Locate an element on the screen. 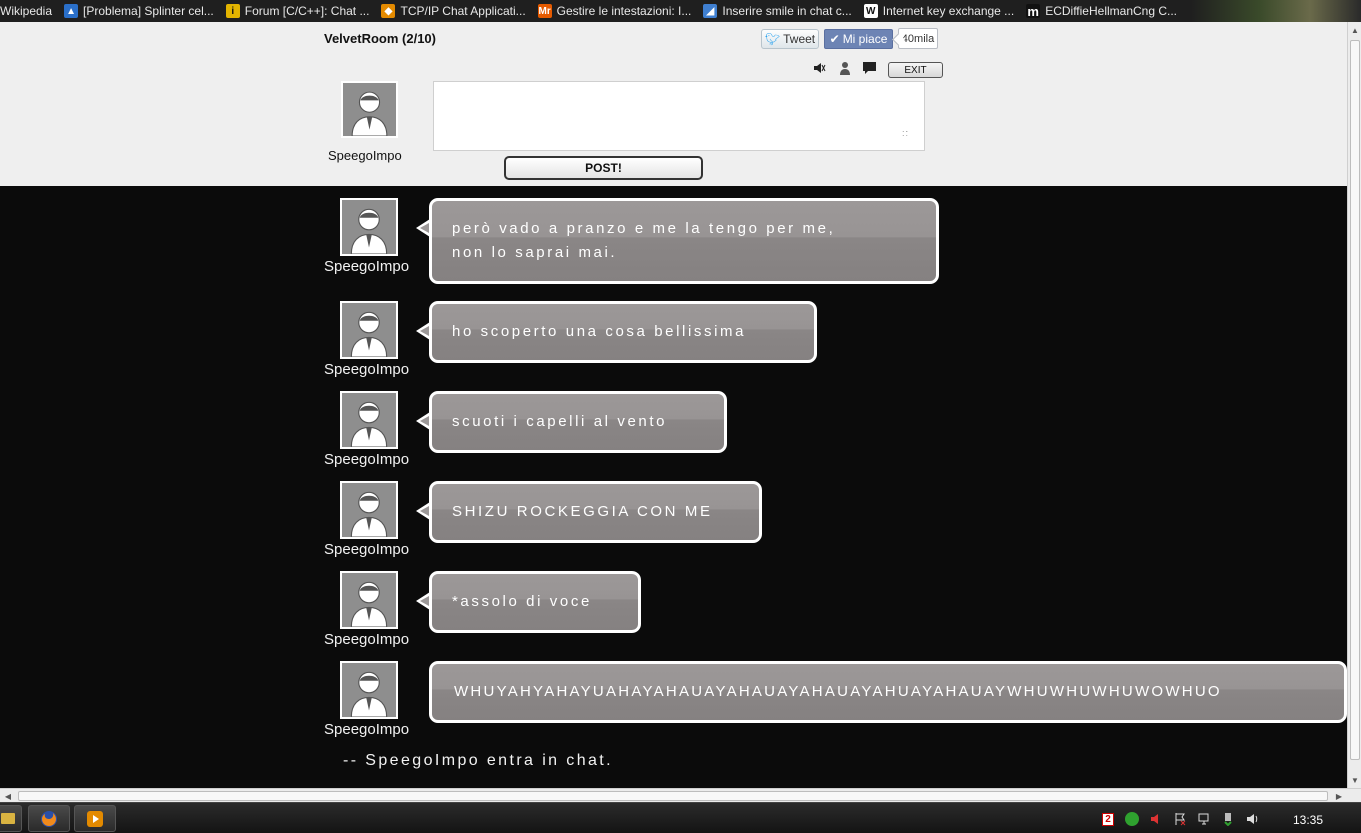  user-icon is located at coordinates (845, 68).